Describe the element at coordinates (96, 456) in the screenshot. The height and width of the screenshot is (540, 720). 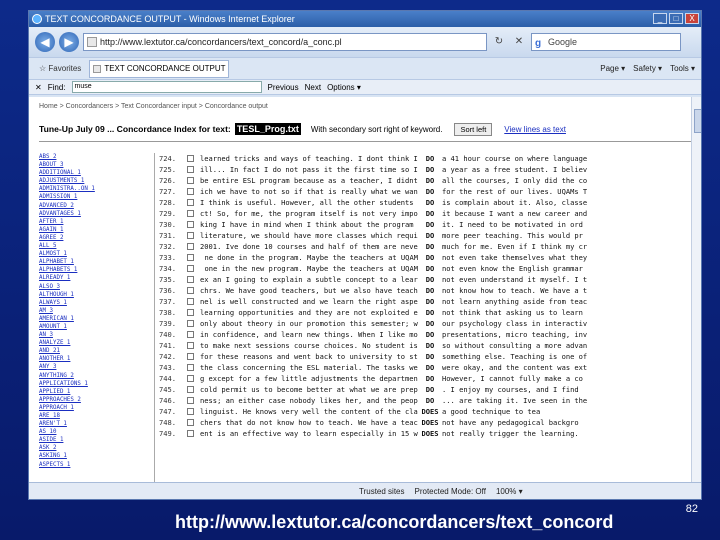
I see `index-entry: ASKING 1` at that location.